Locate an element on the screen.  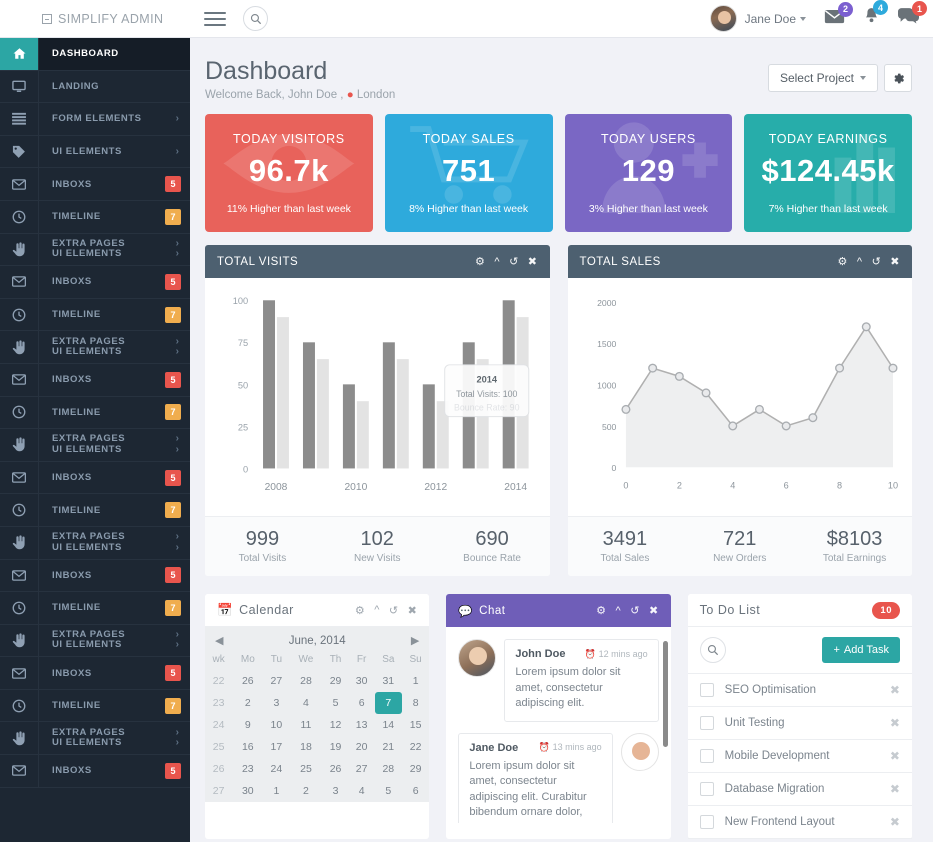
messages-notification-button: 2 is located at coordinates (838, 15).